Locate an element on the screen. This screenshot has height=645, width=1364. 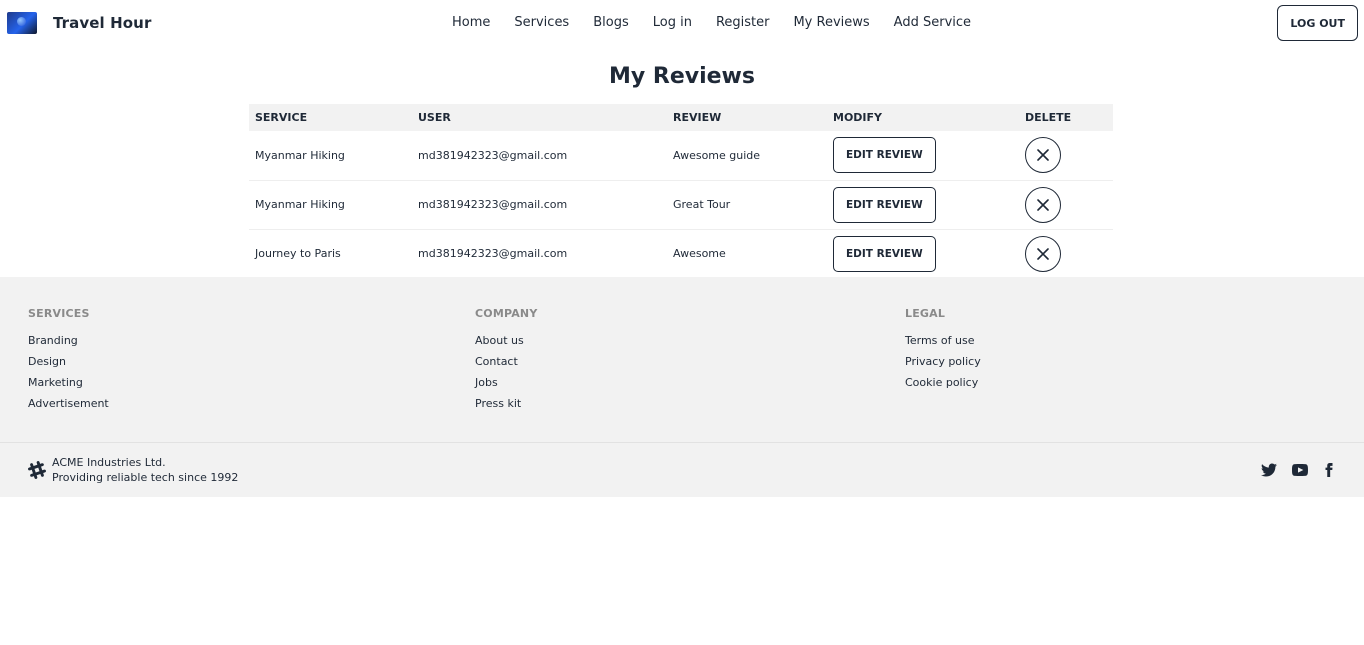
footer-company-title: COMPANY is located at coordinates (506, 313).